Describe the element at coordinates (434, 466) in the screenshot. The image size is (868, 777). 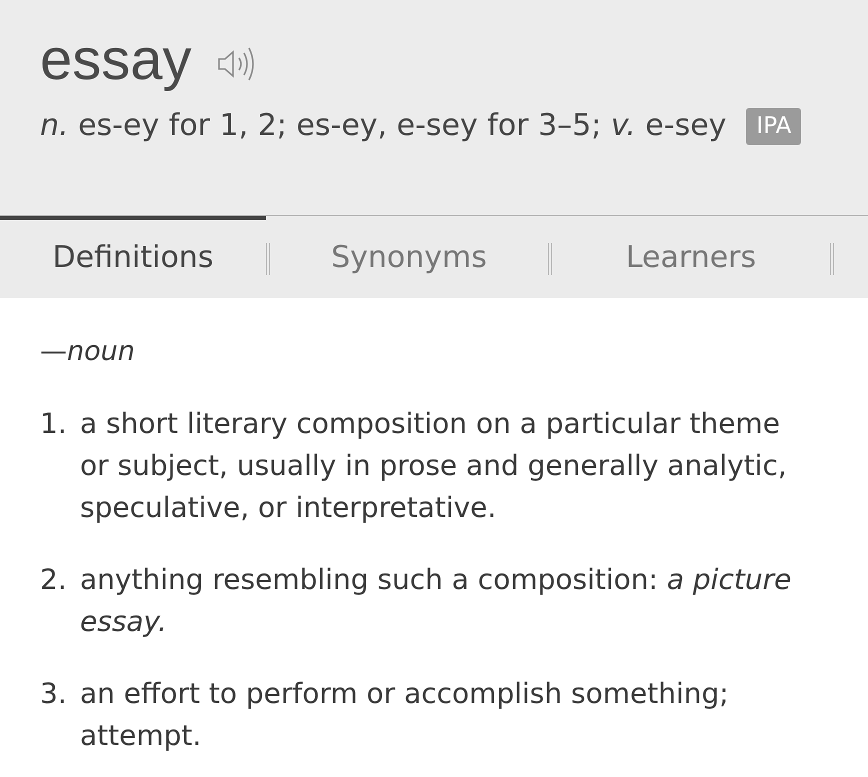
I see `definition-text: a short literary composition on a particular theme or subject, usually in prose and generally analytic, speculative, or interpretative.` at that location.